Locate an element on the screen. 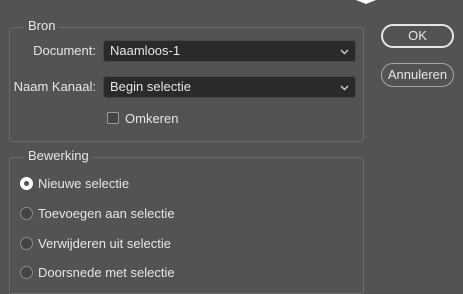  radio-doorsnede: Doorsnede met selectie is located at coordinates (97, 272).